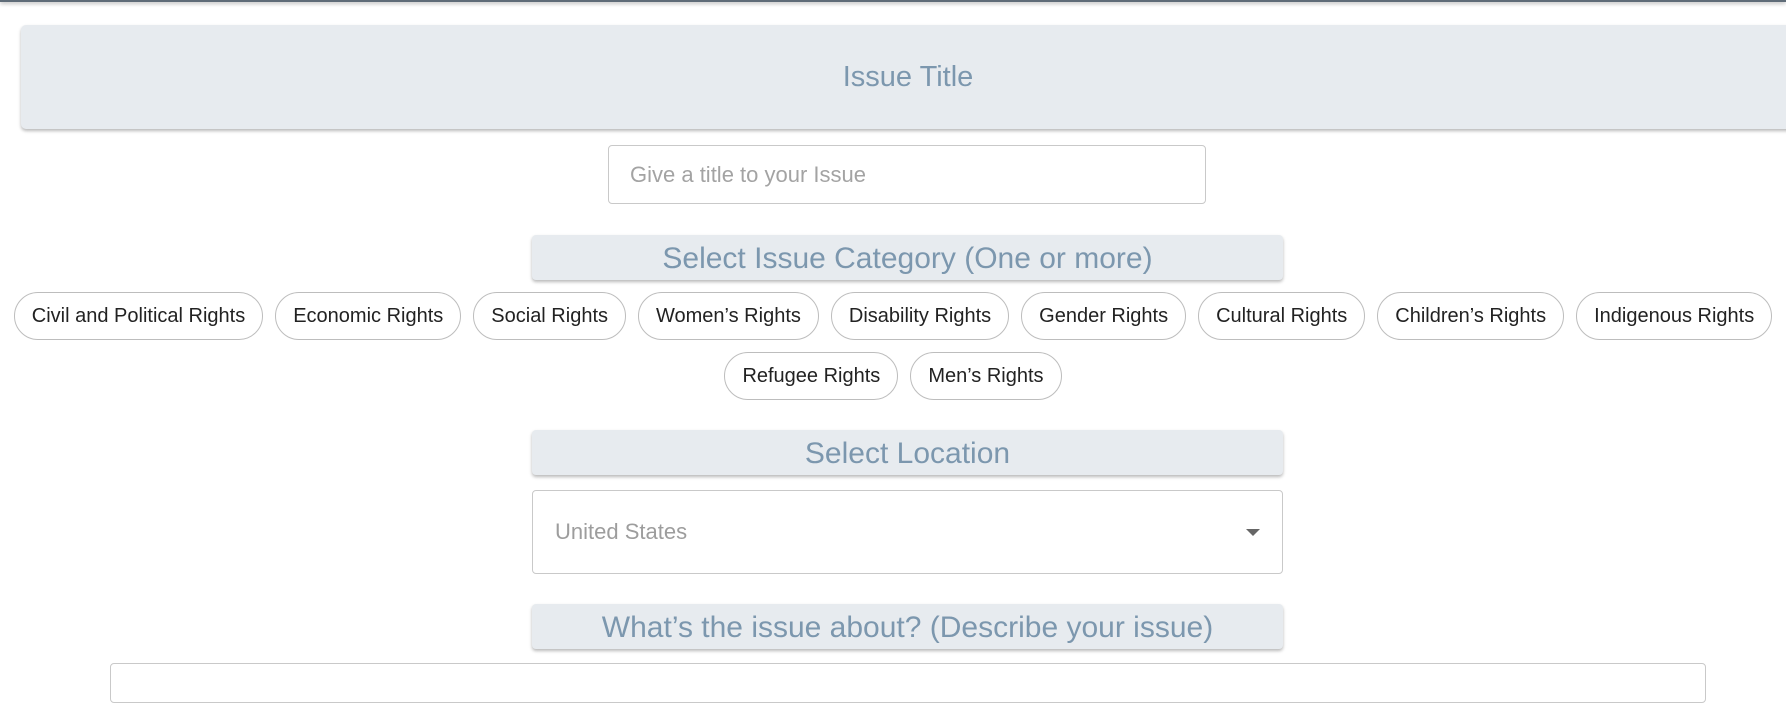 The image size is (1786, 703). I want to click on issue-title-banner: Issue Title, so click(903, 77).